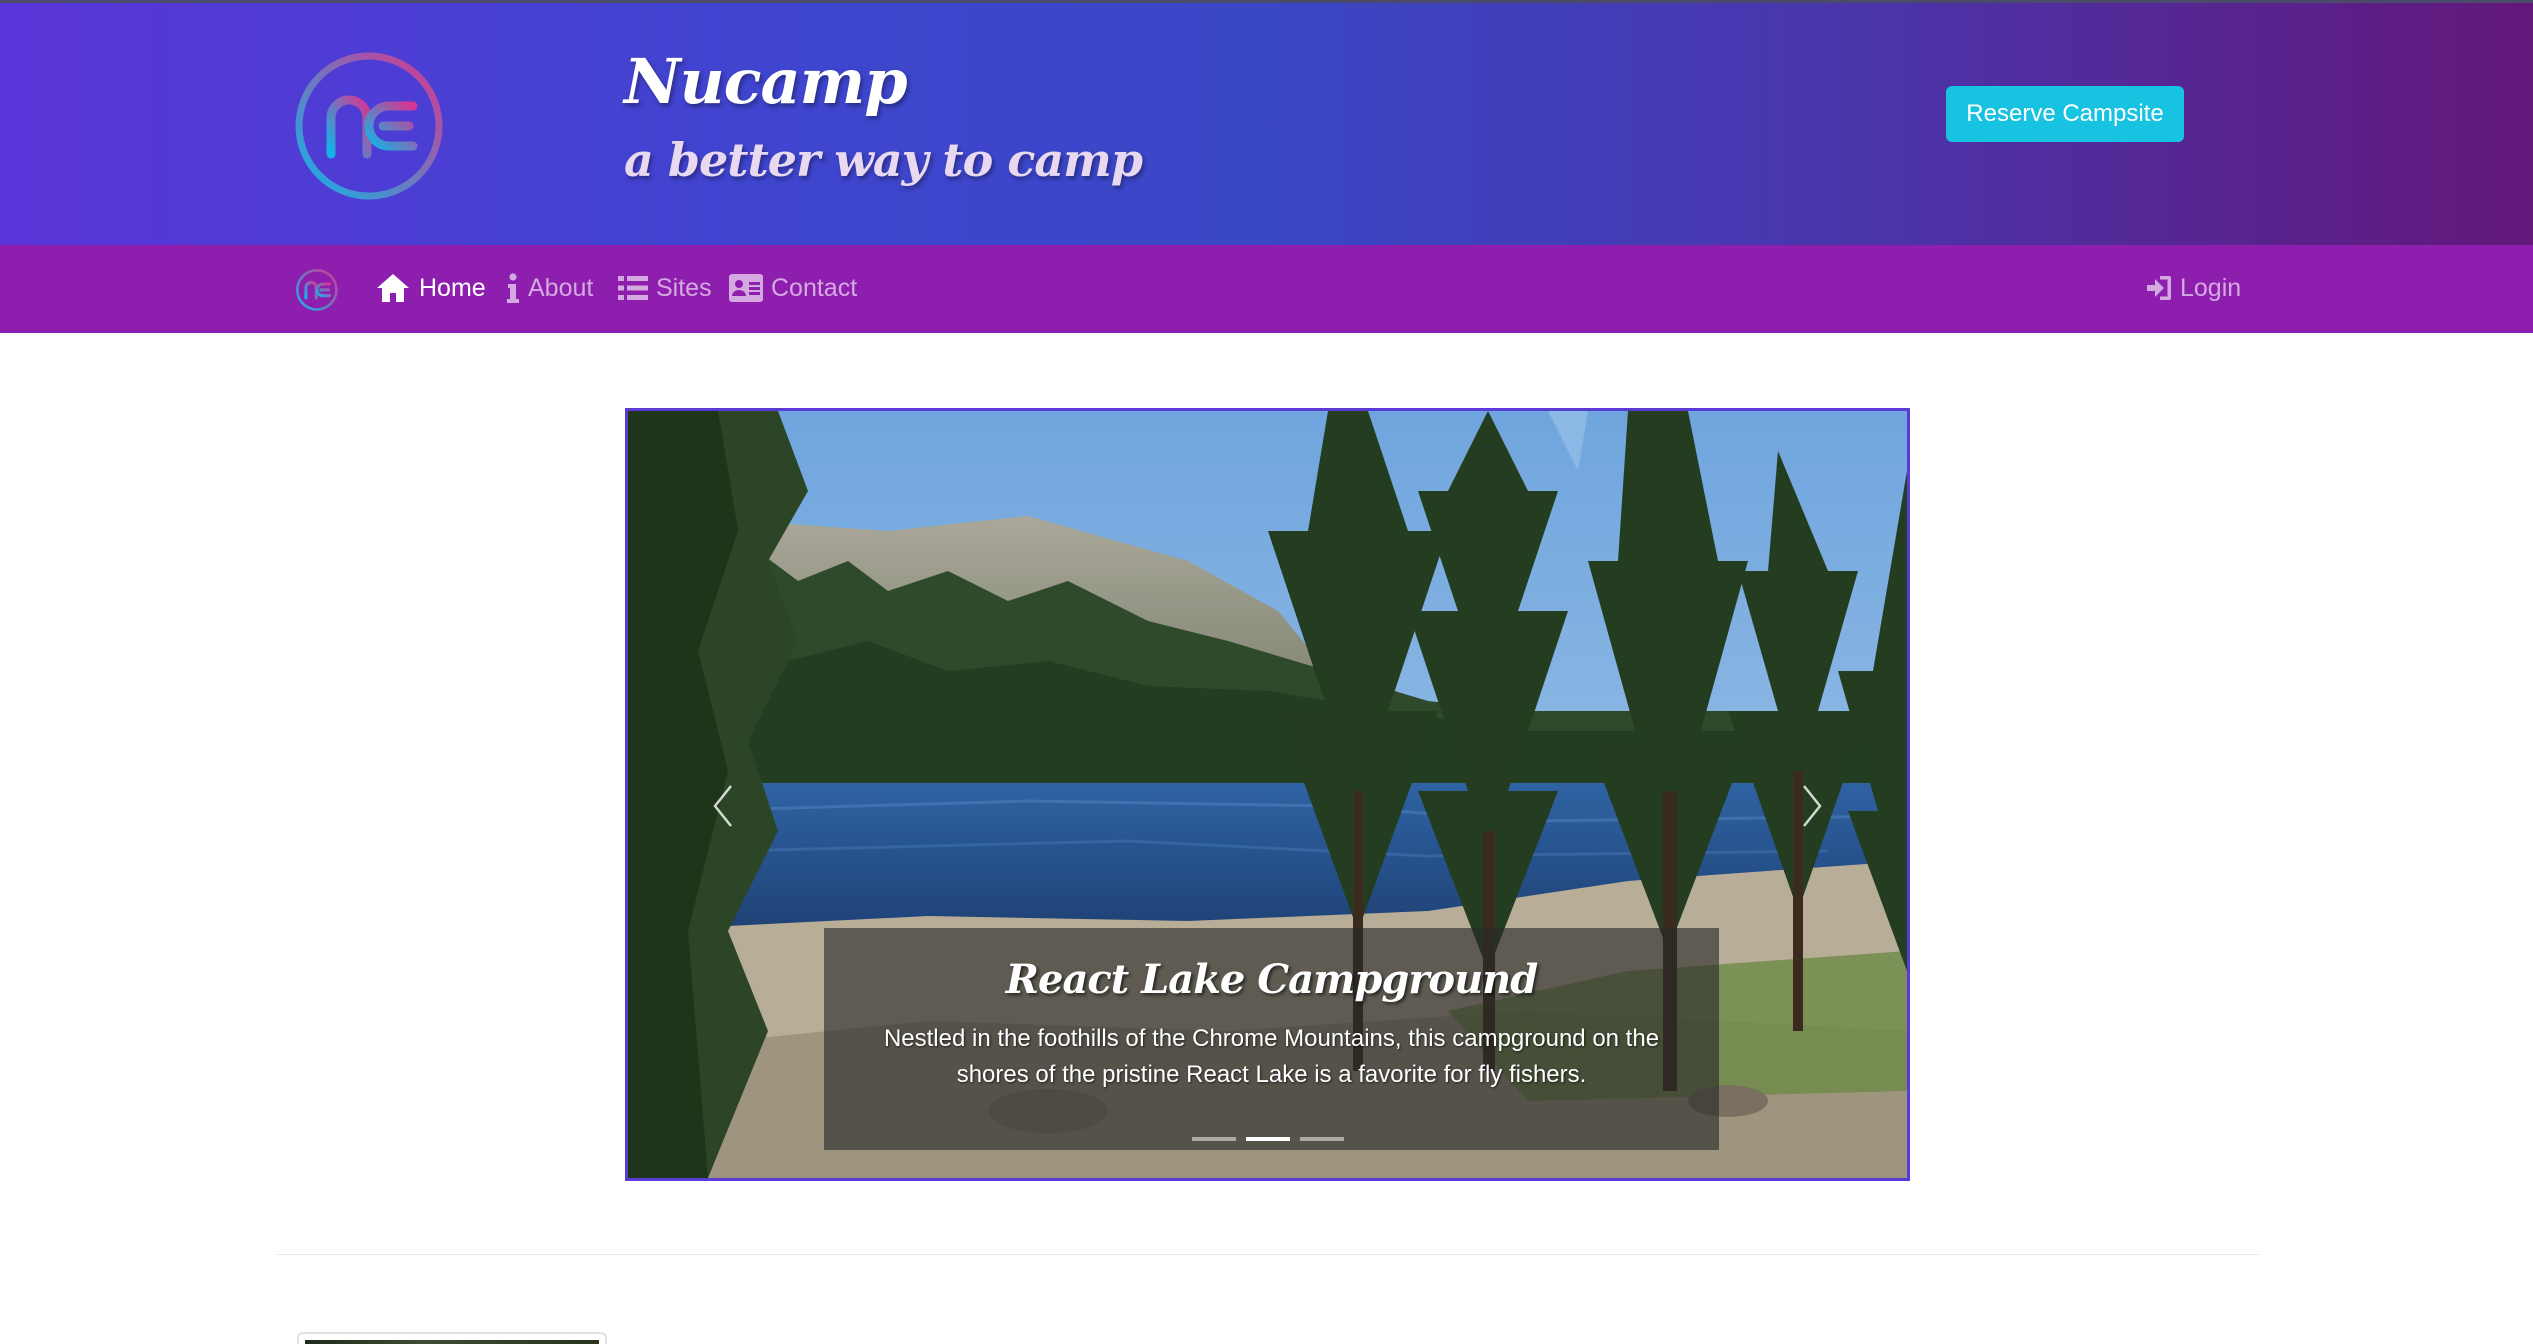 The height and width of the screenshot is (1344, 2533). I want to click on nav-item-home: Home, so click(430, 288).